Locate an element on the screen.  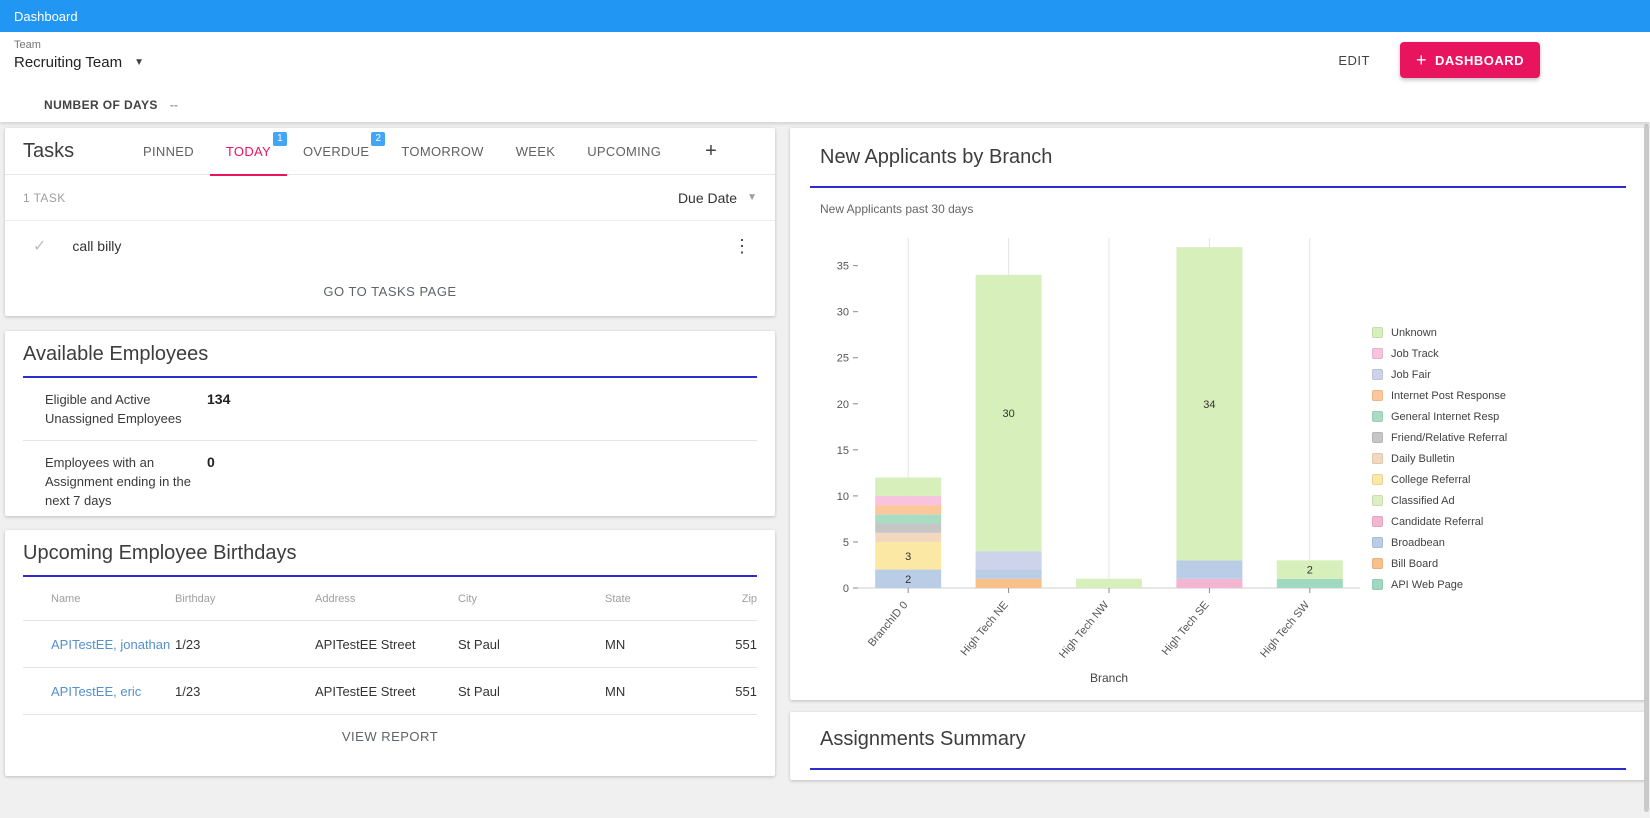
number-of-days-value: -- is located at coordinates (173, 105).